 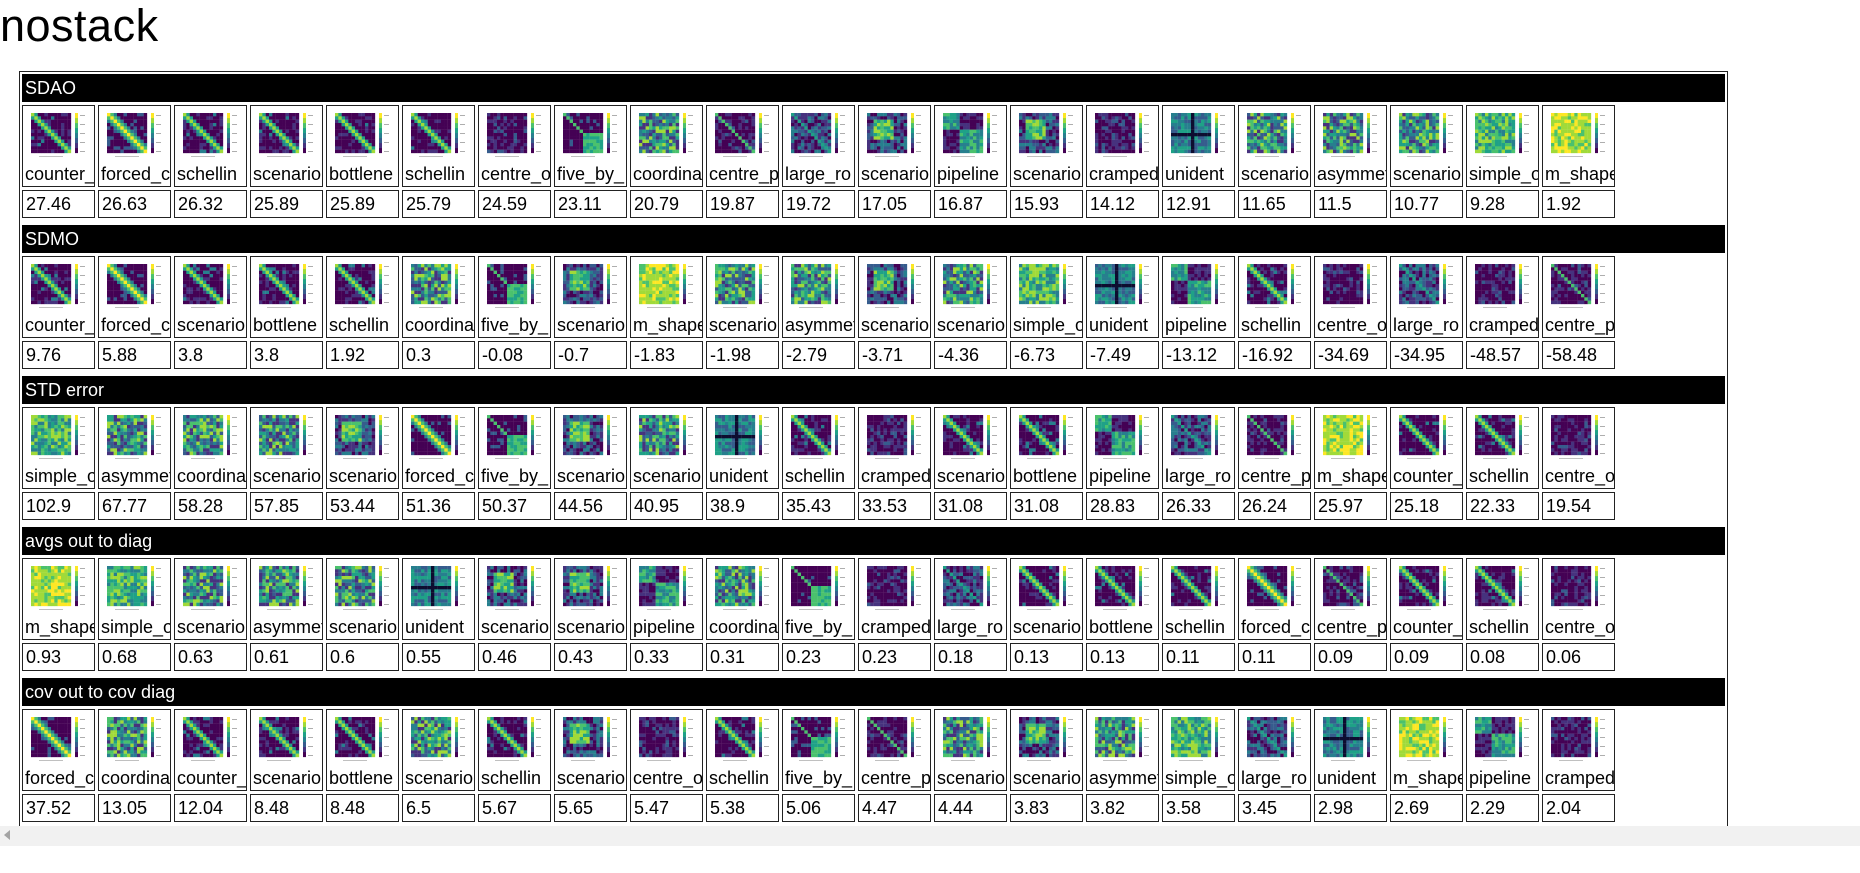 I want to click on scenario-thumbnail-cell: counter_, so click(x=58, y=297).